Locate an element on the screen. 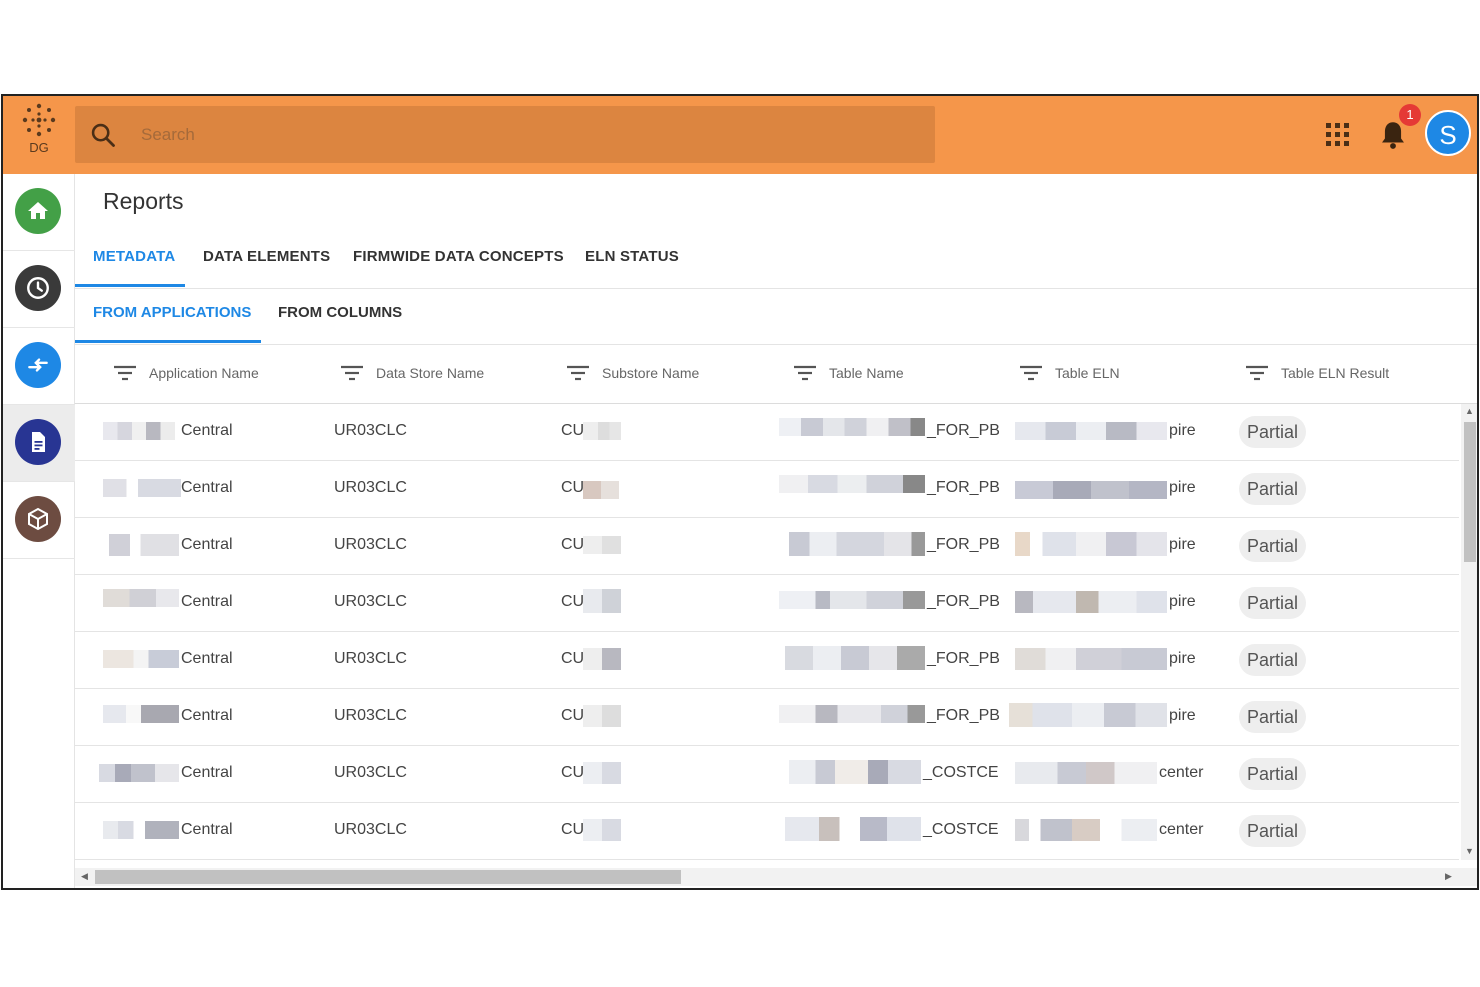 The height and width of the screenshot is (987, 1480). scroll-down-icon: ▼ is located at coordinates (1469, 851).